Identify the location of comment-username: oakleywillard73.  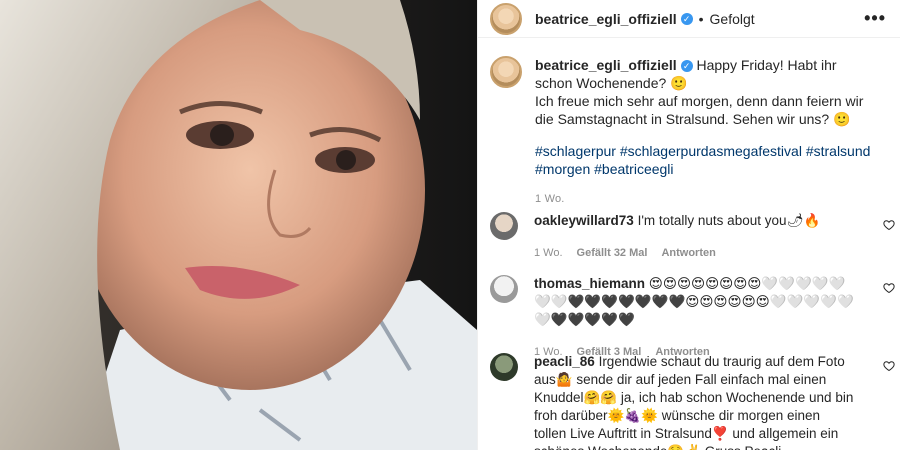
(584, 220).